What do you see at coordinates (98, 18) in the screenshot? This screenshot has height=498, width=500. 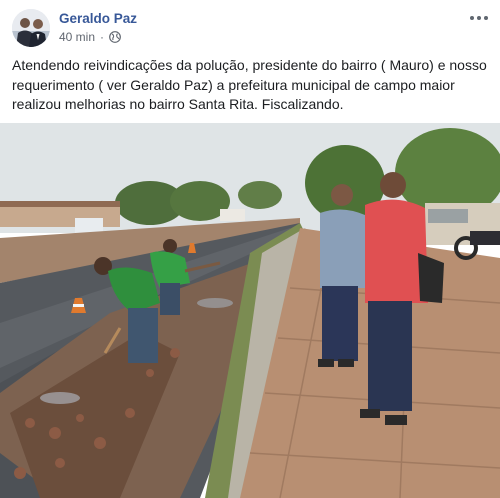 I see `author-name: Geraldo Paz` at bounding box center [98, 18].